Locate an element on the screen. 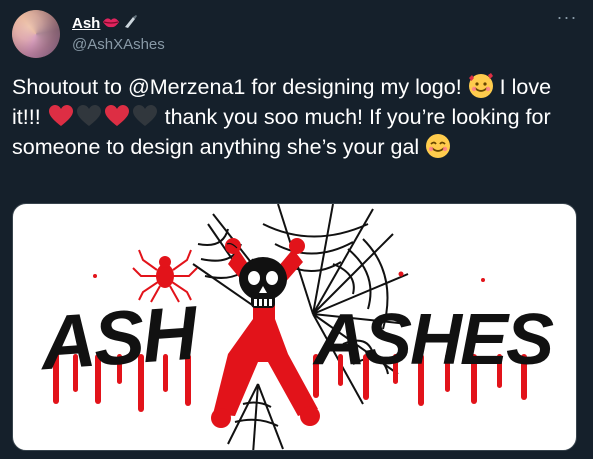  smiling-face-with-smiling-eyes-icon is located at coordinates (438, 146).